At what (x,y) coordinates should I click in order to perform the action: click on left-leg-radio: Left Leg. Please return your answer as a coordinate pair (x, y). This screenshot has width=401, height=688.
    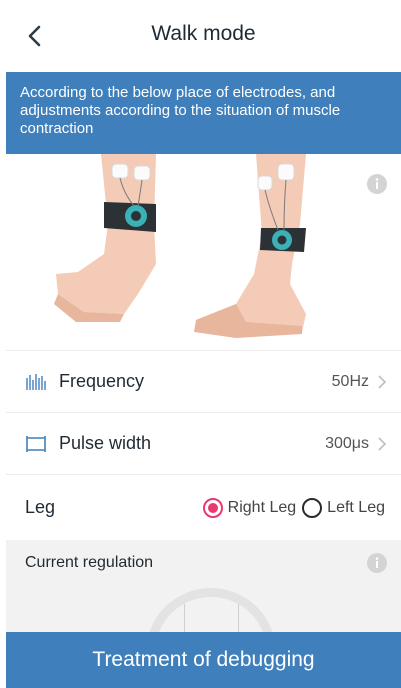
    Looking at the image, I should click on (343, 507).